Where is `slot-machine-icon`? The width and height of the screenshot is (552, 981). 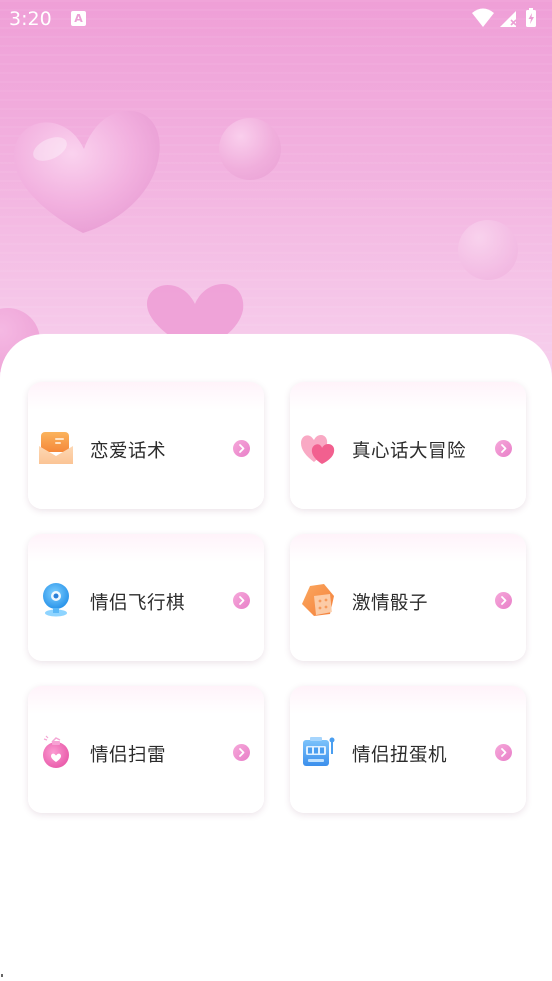
slot-machine-icon is located at coordinates (319, 751).